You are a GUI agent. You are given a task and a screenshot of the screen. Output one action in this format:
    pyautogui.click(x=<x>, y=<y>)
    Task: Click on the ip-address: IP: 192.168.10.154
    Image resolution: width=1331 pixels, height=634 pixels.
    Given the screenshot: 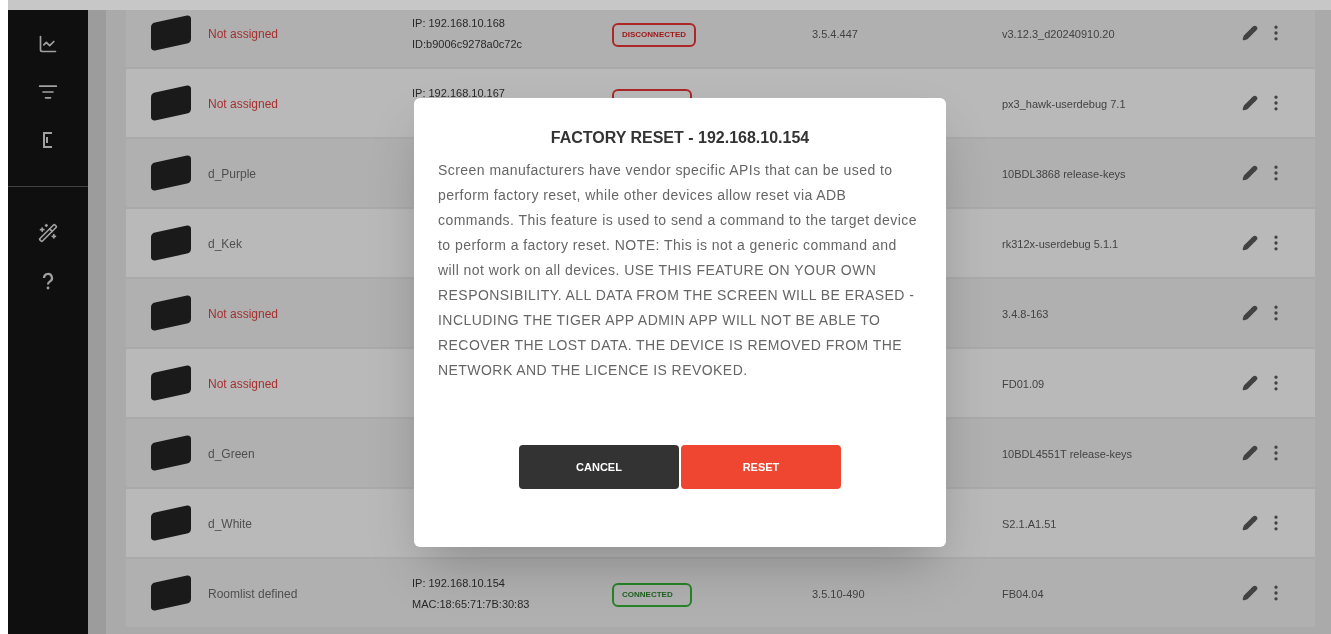 What is the action you would take?
    pyautogui.click(x=459, y=583)
    